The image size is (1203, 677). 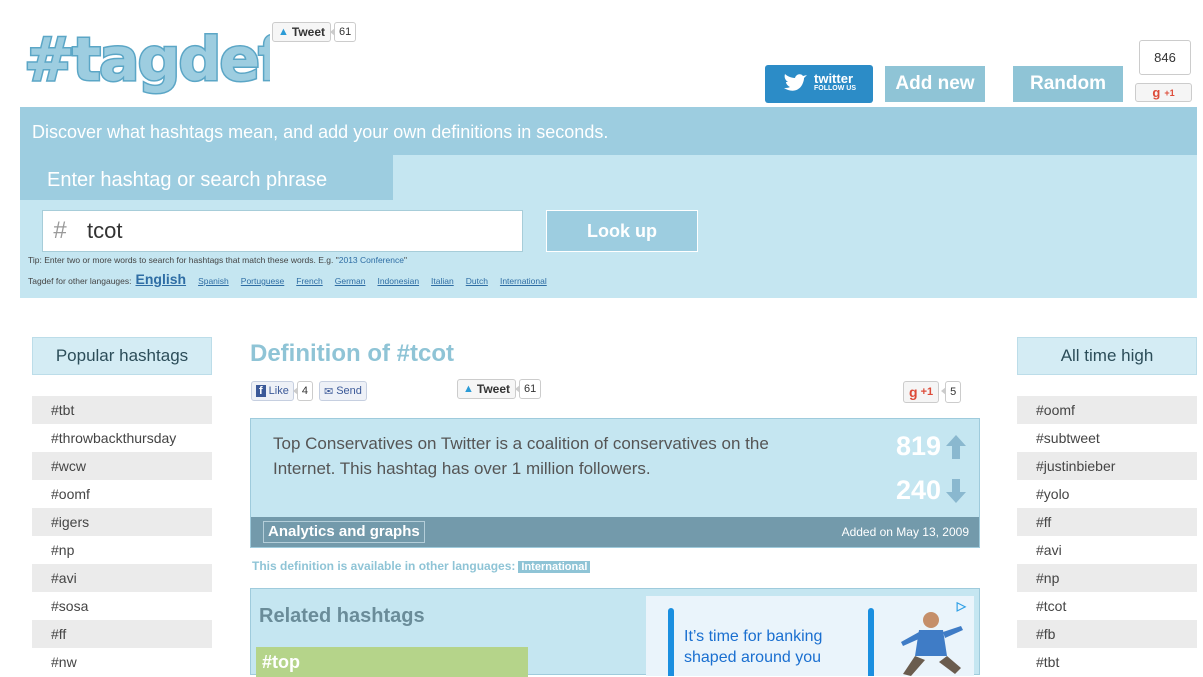 I want to click on definition-tweet-widget: ▲ Tweet 61, so click(x=499, y=389).